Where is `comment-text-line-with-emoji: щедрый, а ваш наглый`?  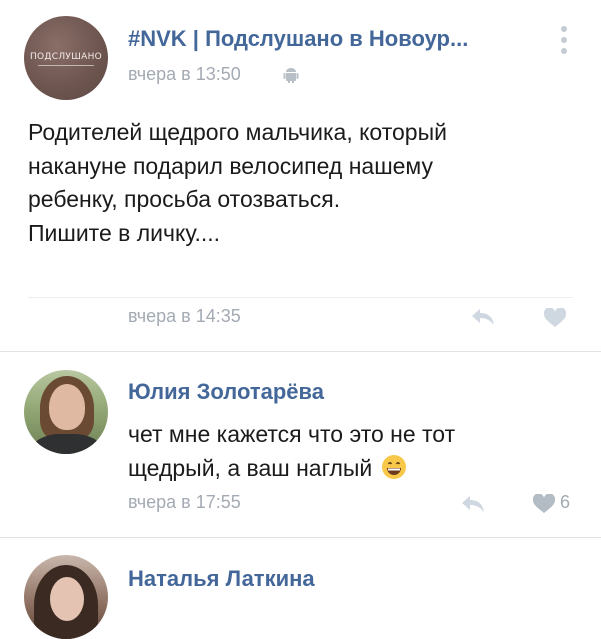 comment-text-line-with-emoji: щедрый, а ваш наглый is located at coordinates (358, 468).